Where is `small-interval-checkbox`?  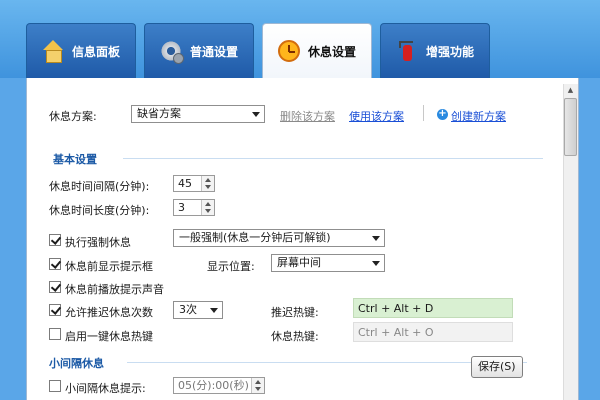
small-interval-checkbox is located at coordinates (55, 386).